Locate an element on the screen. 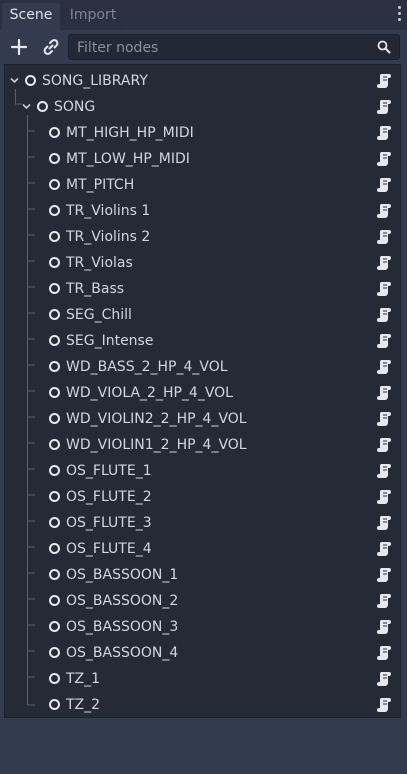 This screenshot has height=774, width=407. tree-node-child: WD_VIOLA_2_HP_4_VOL is located at coordinates (202, 393).